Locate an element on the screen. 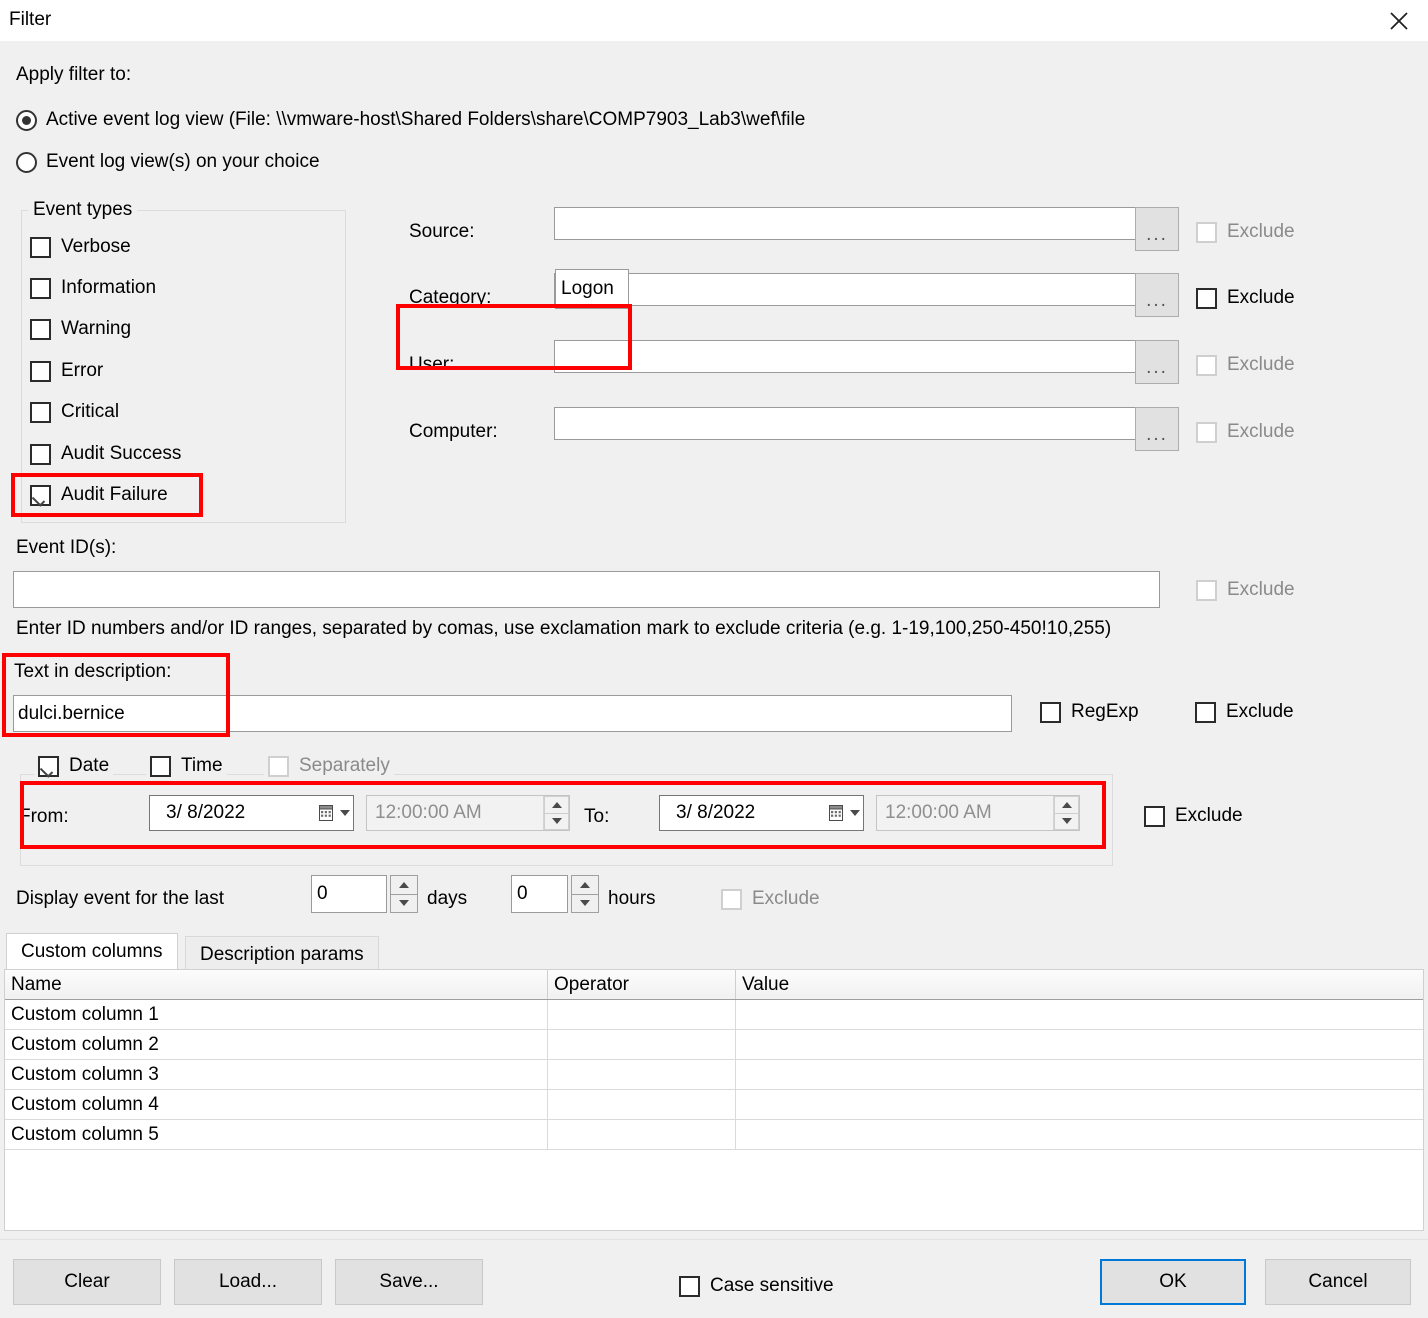  table-row: Custom column 4 is located at coordinates (714, 1105).